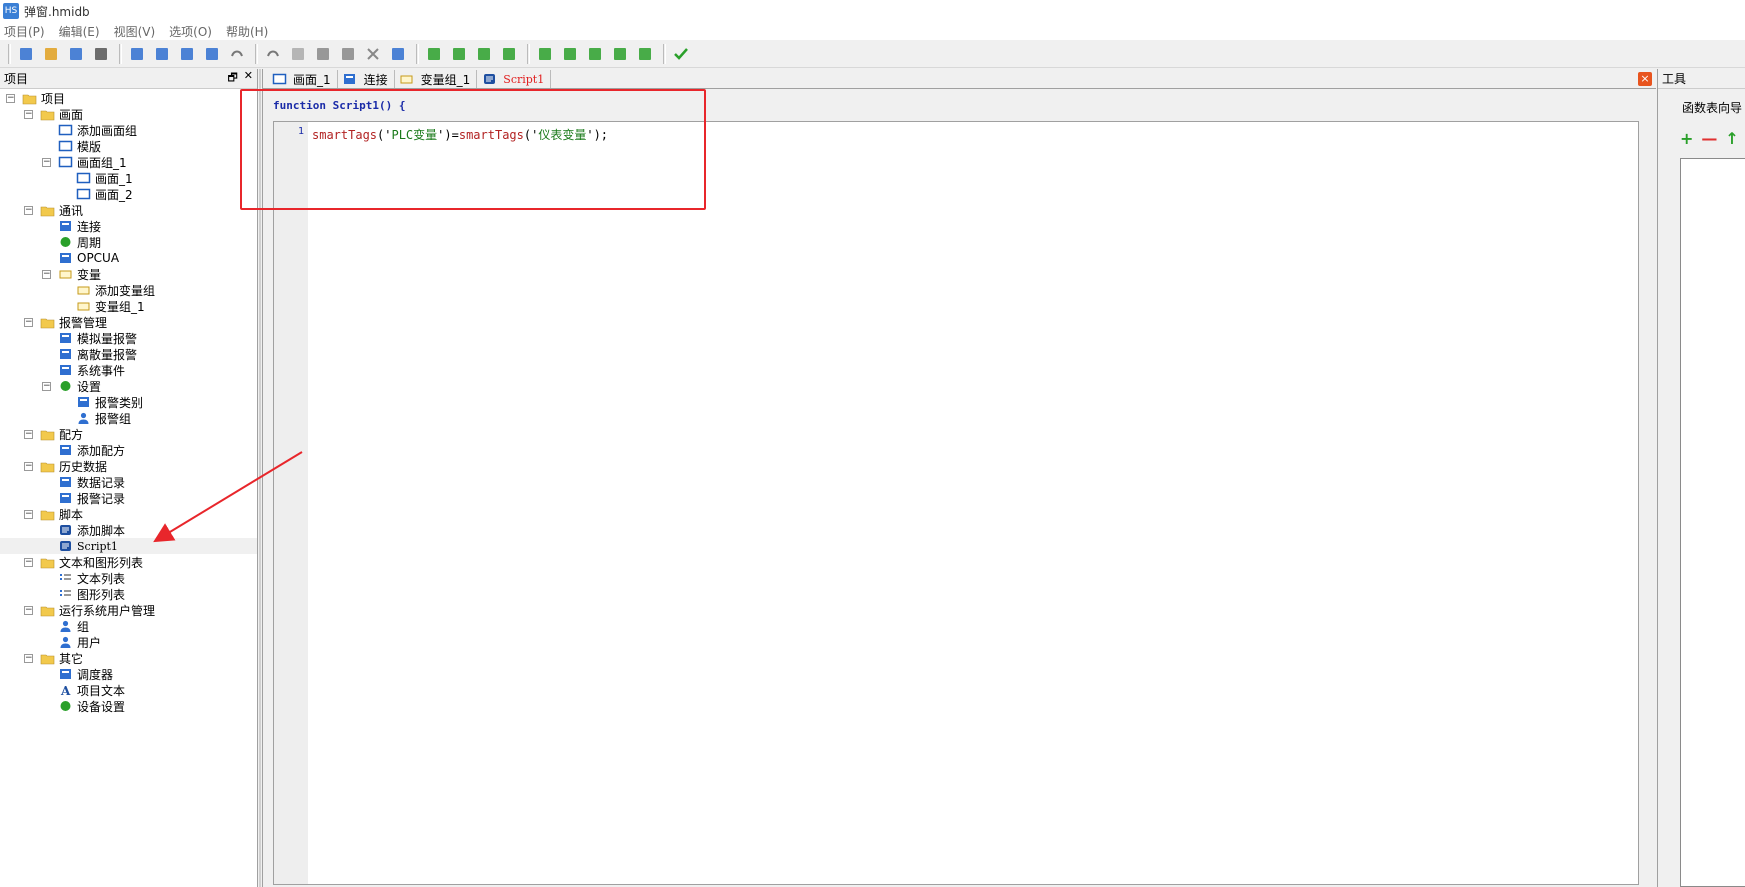 The height and width of the screenshot is (887, 1745). Describe the element at coordinates (514, 79) in the screenshot. I see `editor-tab: Script1` at that location.